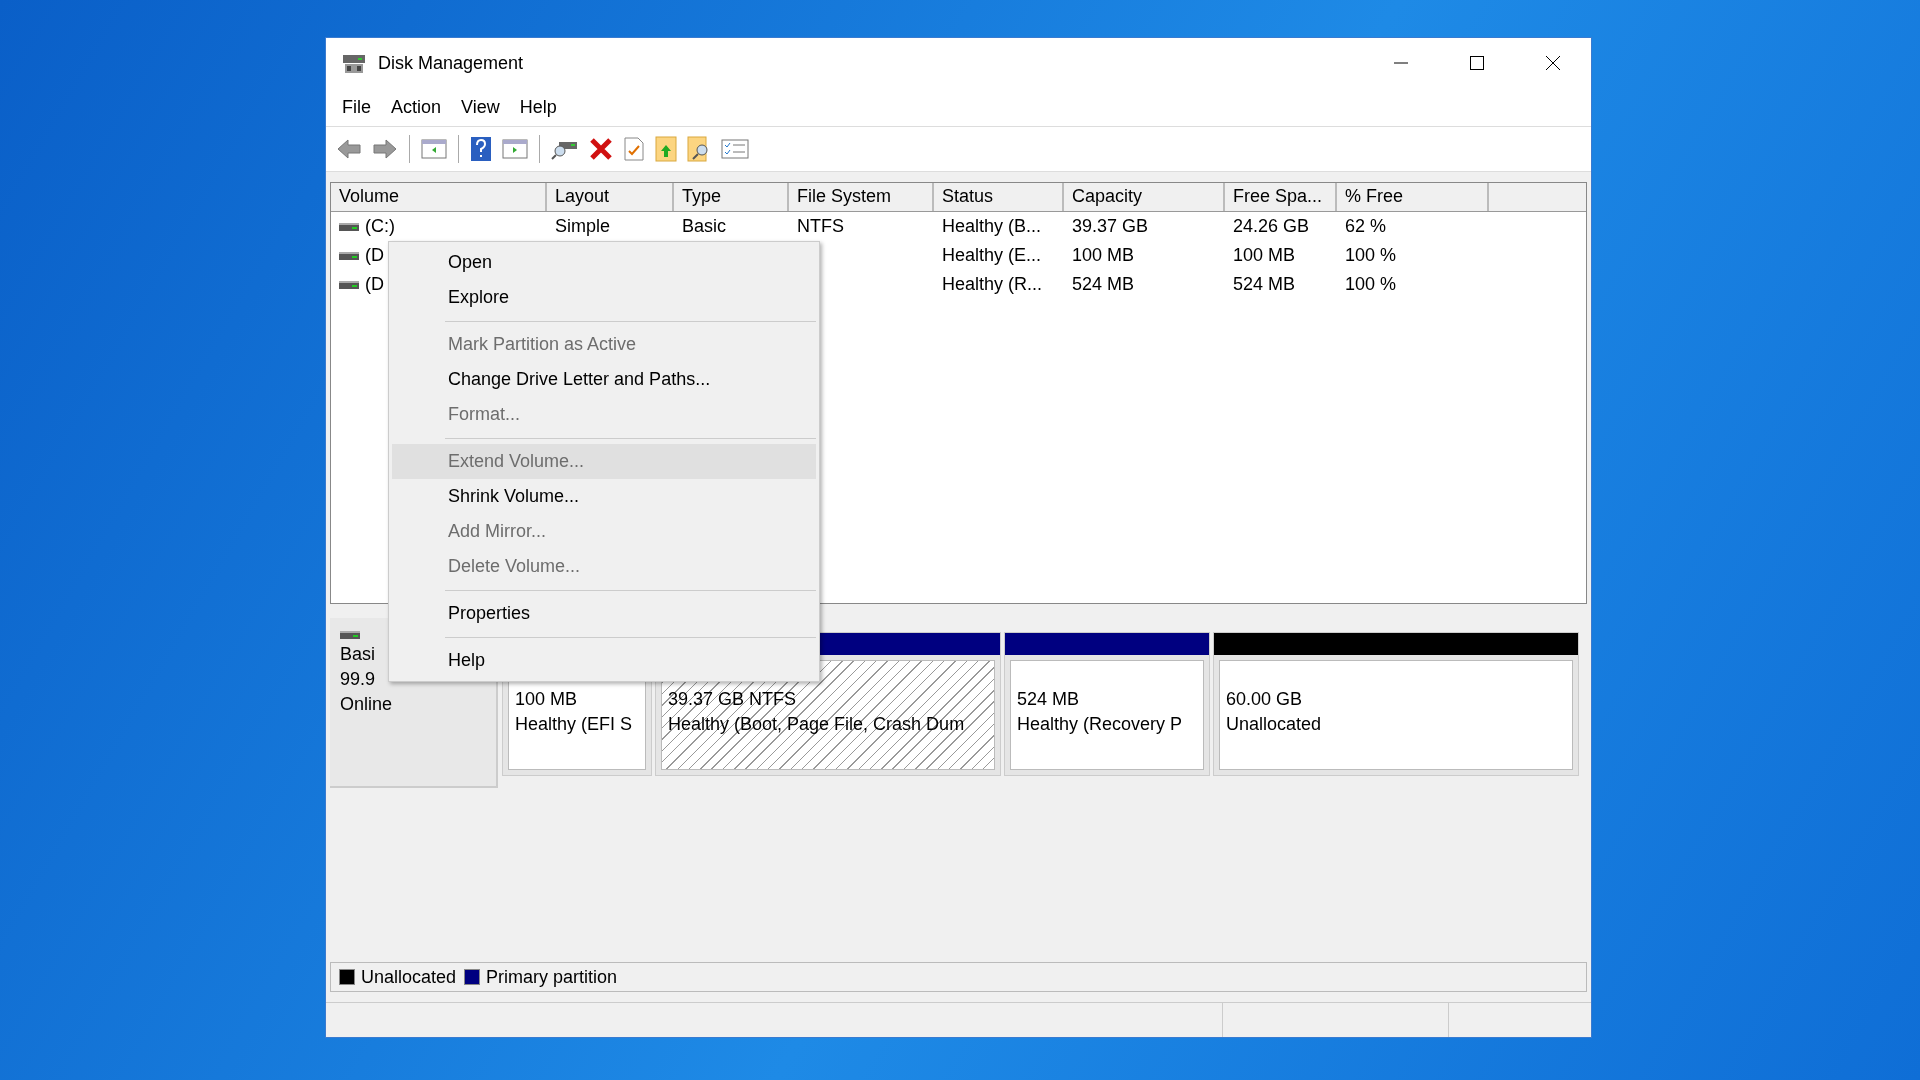 The width and height of the screenshot is (1920, 1080). I want to click on window-title: Disk Management, so click(451, 63).